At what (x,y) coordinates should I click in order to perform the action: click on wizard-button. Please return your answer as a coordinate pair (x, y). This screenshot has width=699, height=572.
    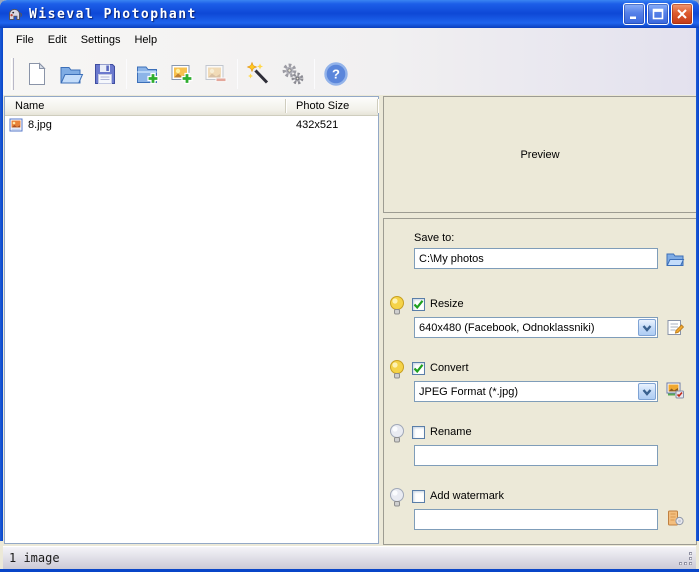
    Looking at the image, I should click on (259, 74).